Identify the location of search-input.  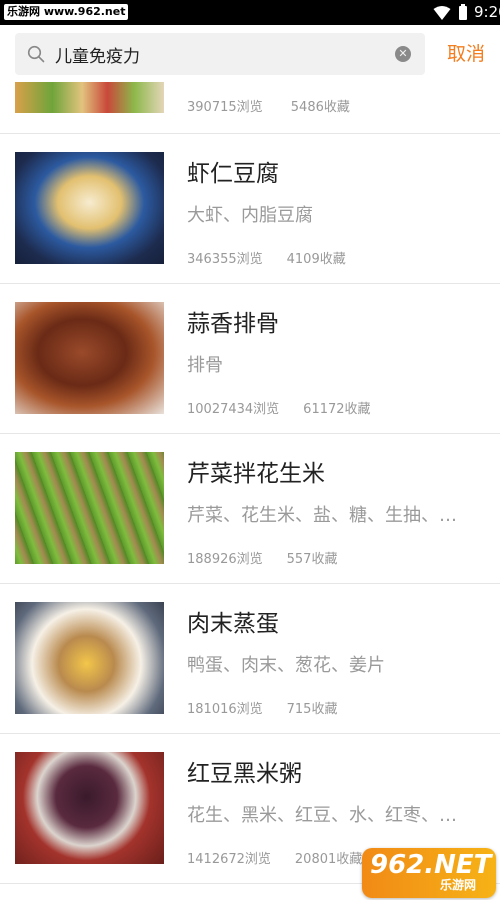
(225, 54).